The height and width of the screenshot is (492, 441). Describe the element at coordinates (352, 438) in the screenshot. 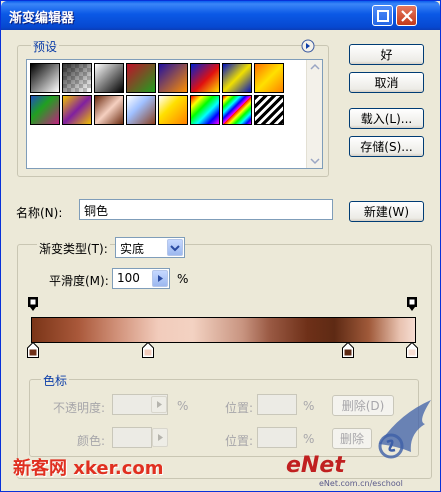

I see `delete-color-stop-button: 删除` at that location.